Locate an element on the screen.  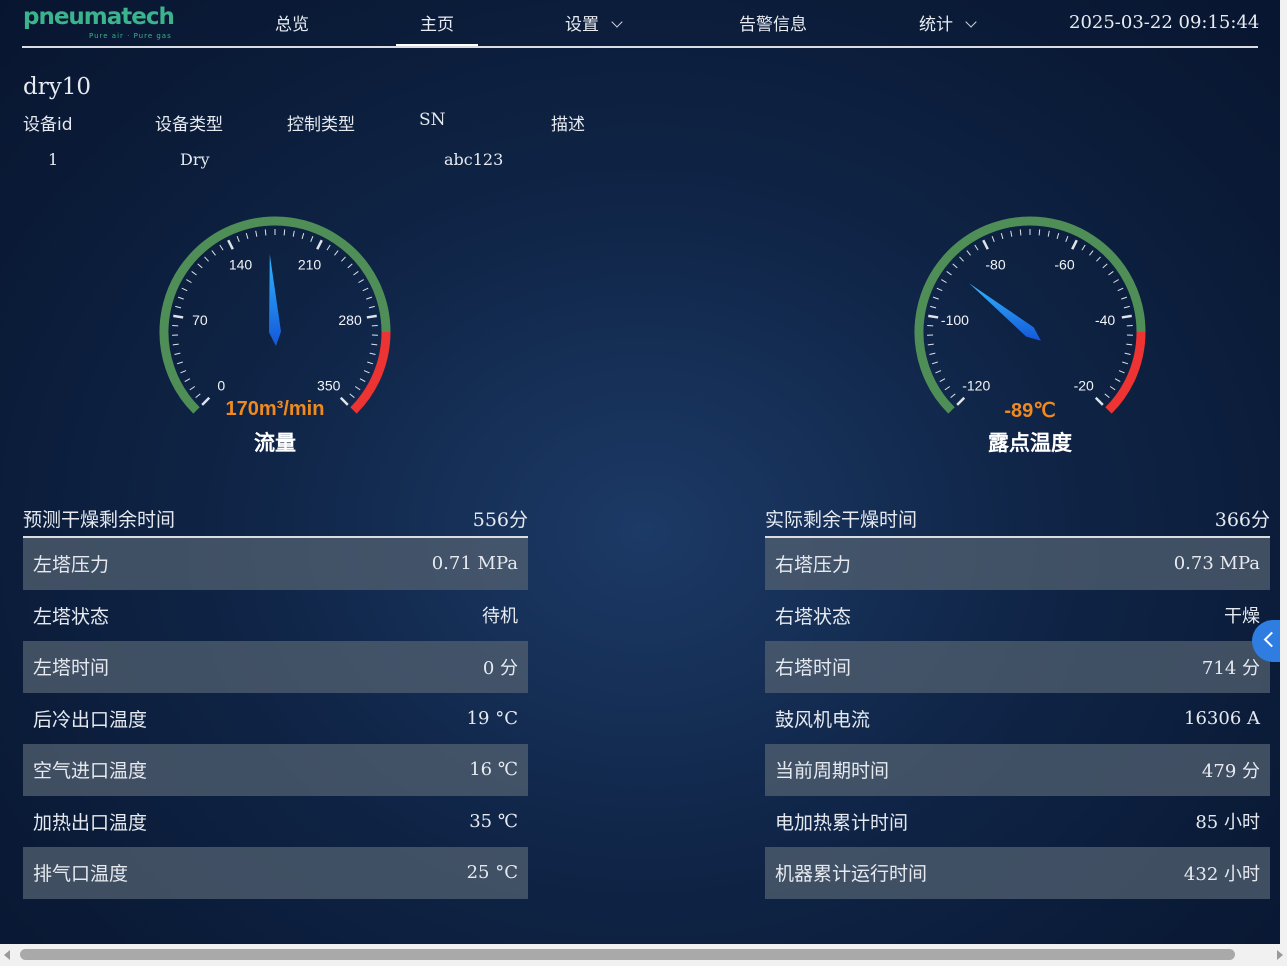
predicted-drying-time-value: 556分 is located at coordinates (500, 519).